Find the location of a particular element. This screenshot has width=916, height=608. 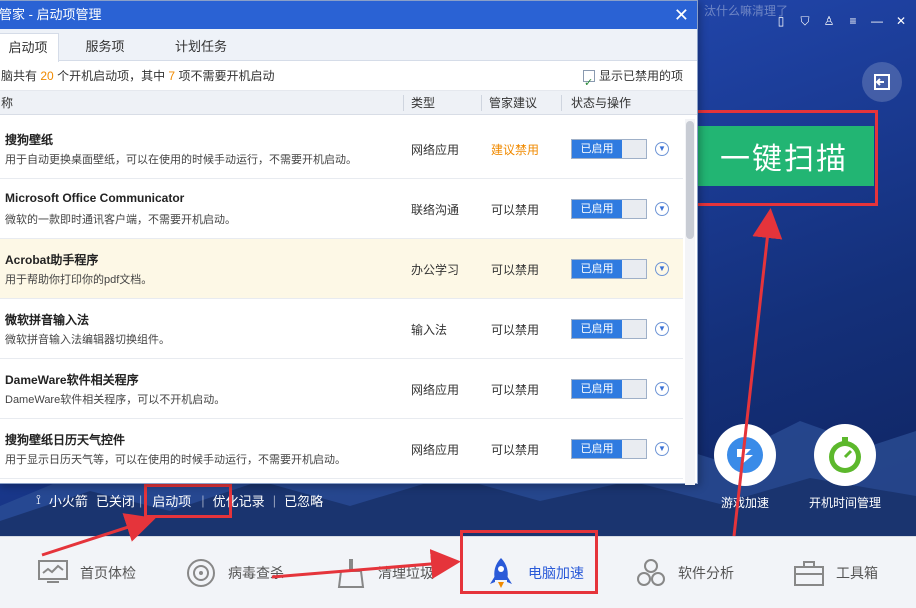

game-boost-icon is located at coordinates (745, 455).